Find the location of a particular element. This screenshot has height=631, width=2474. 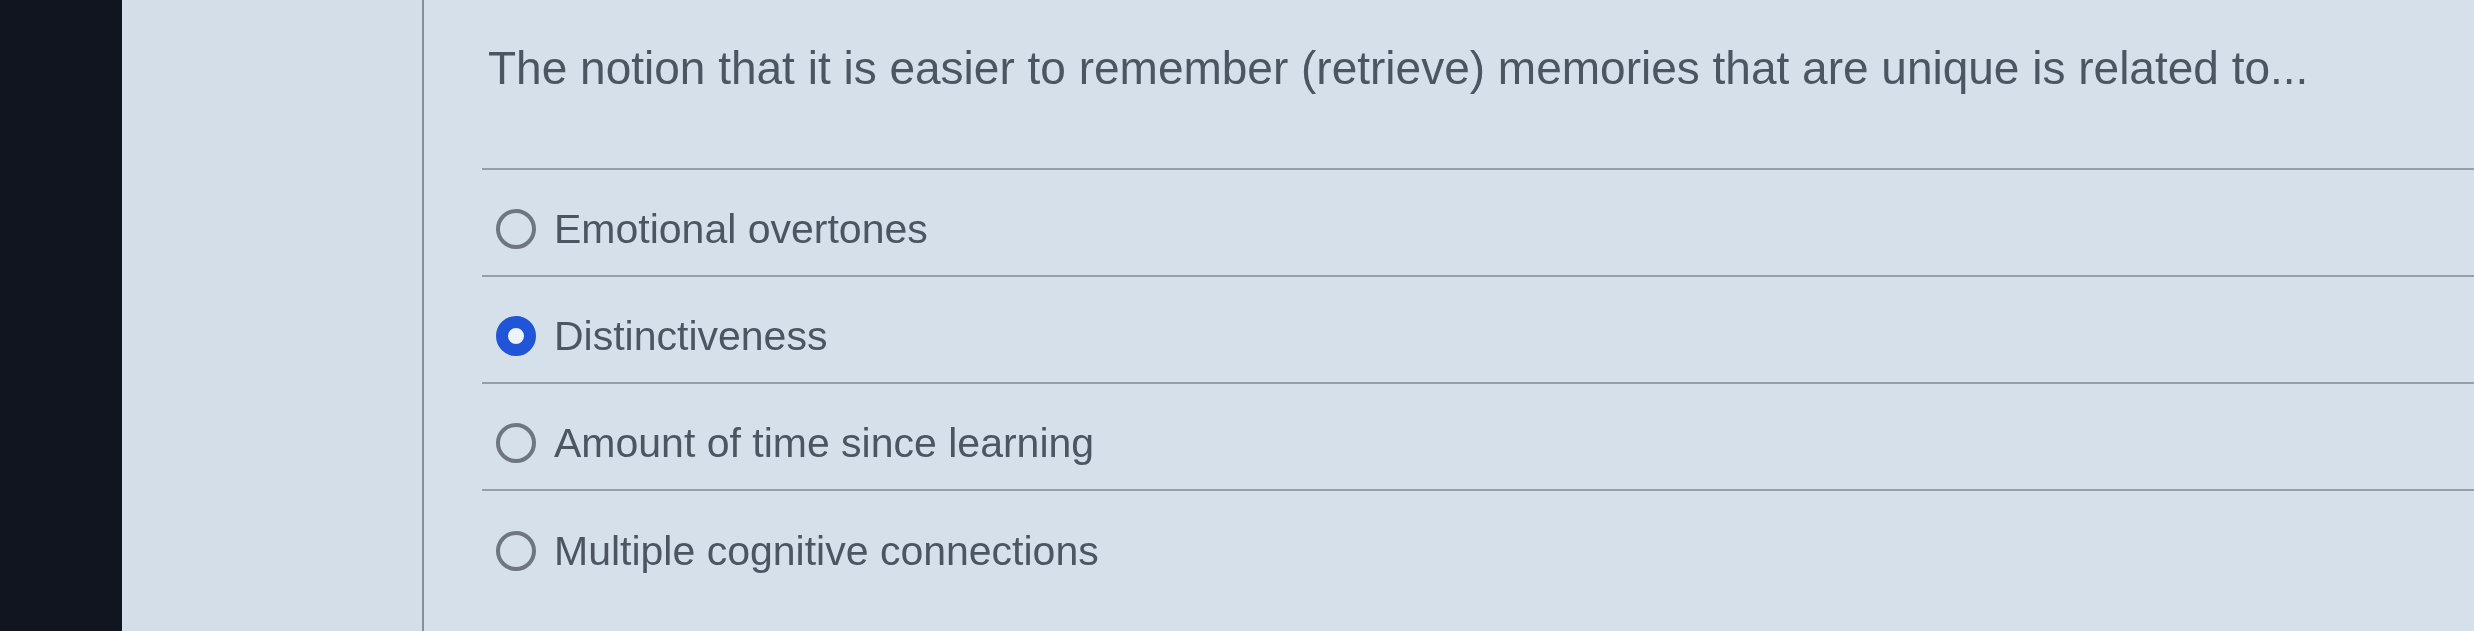

option-label: Amount of time since learning is located at coordinates (824, 442).